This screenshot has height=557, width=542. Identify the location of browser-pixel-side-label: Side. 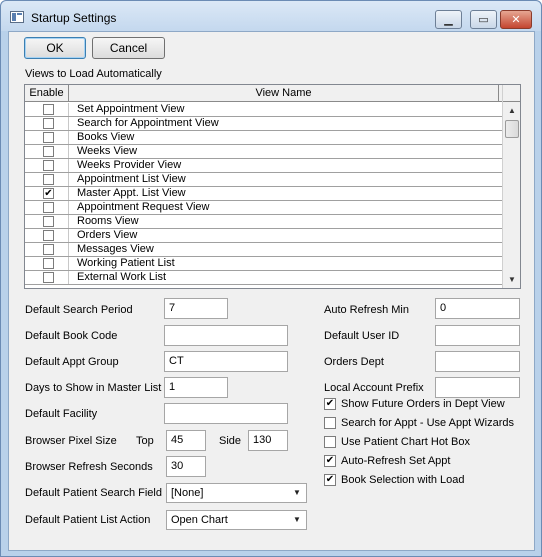
(230, 441).